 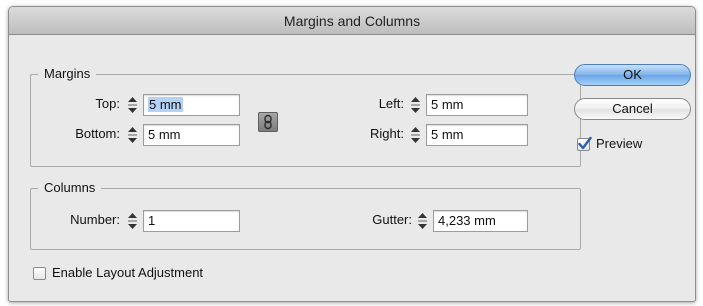 I want to click on gutter-input: 4,233 mm, so click(x=480, y=221).